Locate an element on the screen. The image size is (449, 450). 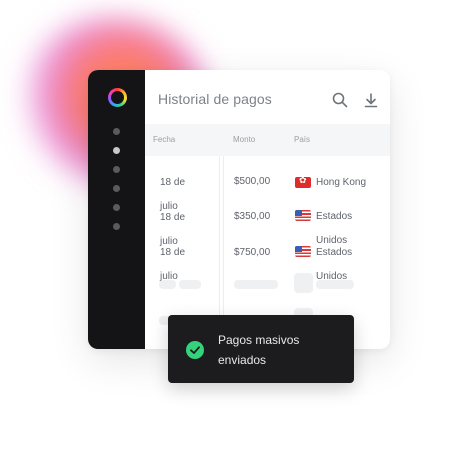
toast-message: Pagos masivos enviados is located at coordinates (259, 350).